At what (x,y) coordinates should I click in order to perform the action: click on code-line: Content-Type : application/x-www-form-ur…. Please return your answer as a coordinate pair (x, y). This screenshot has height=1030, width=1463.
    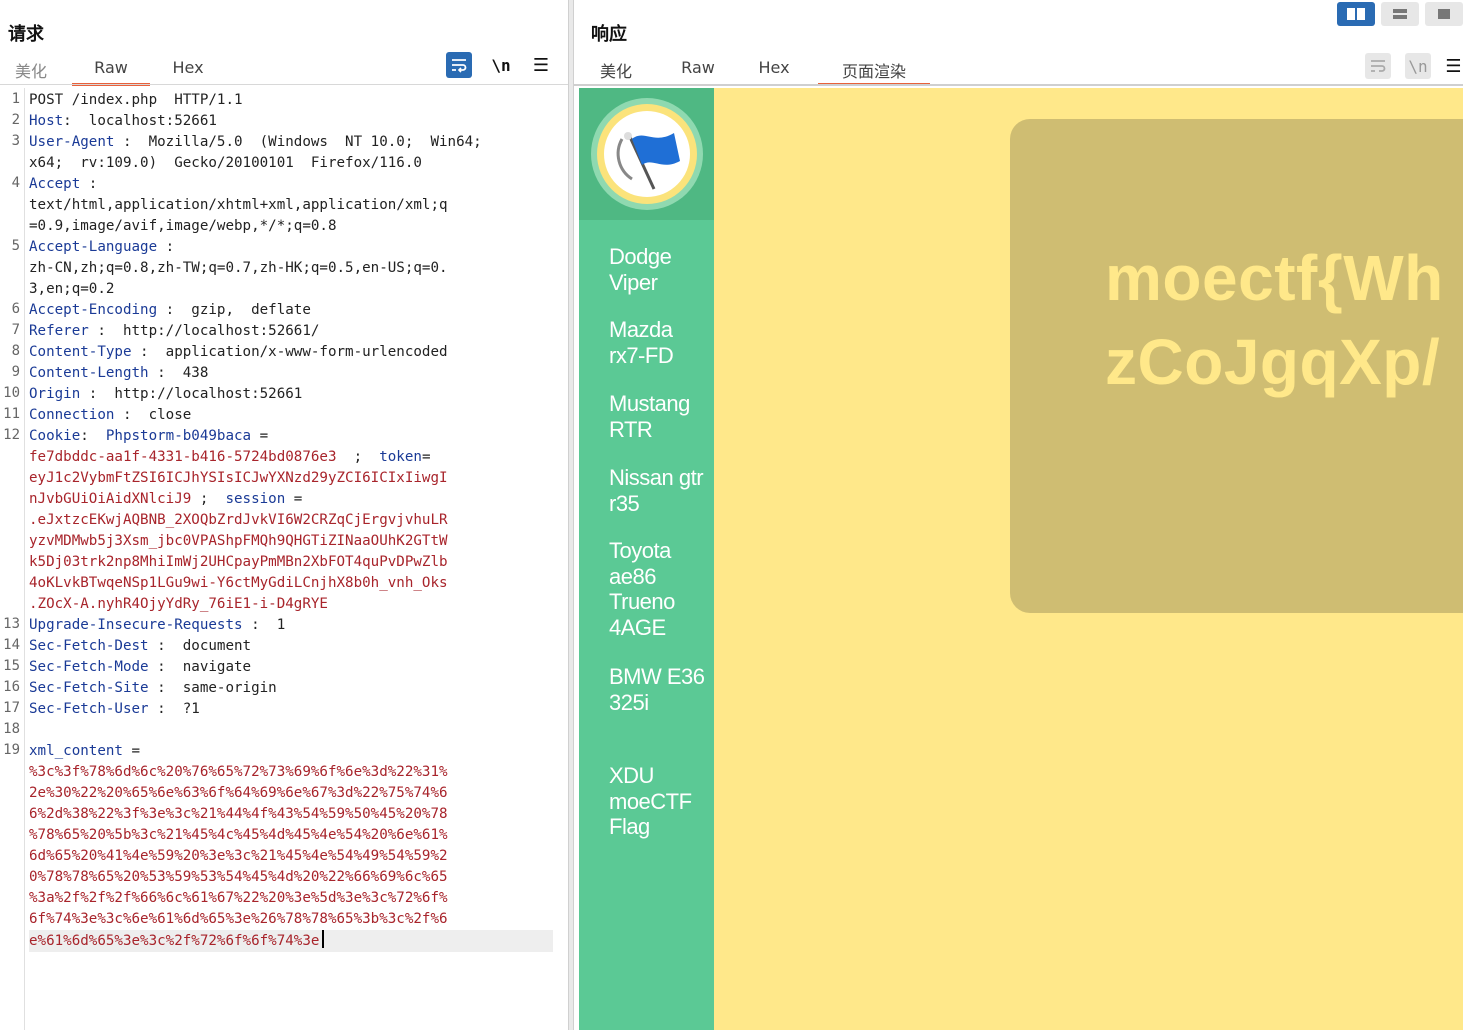
    Looking at the image, I should click on (238, 352).